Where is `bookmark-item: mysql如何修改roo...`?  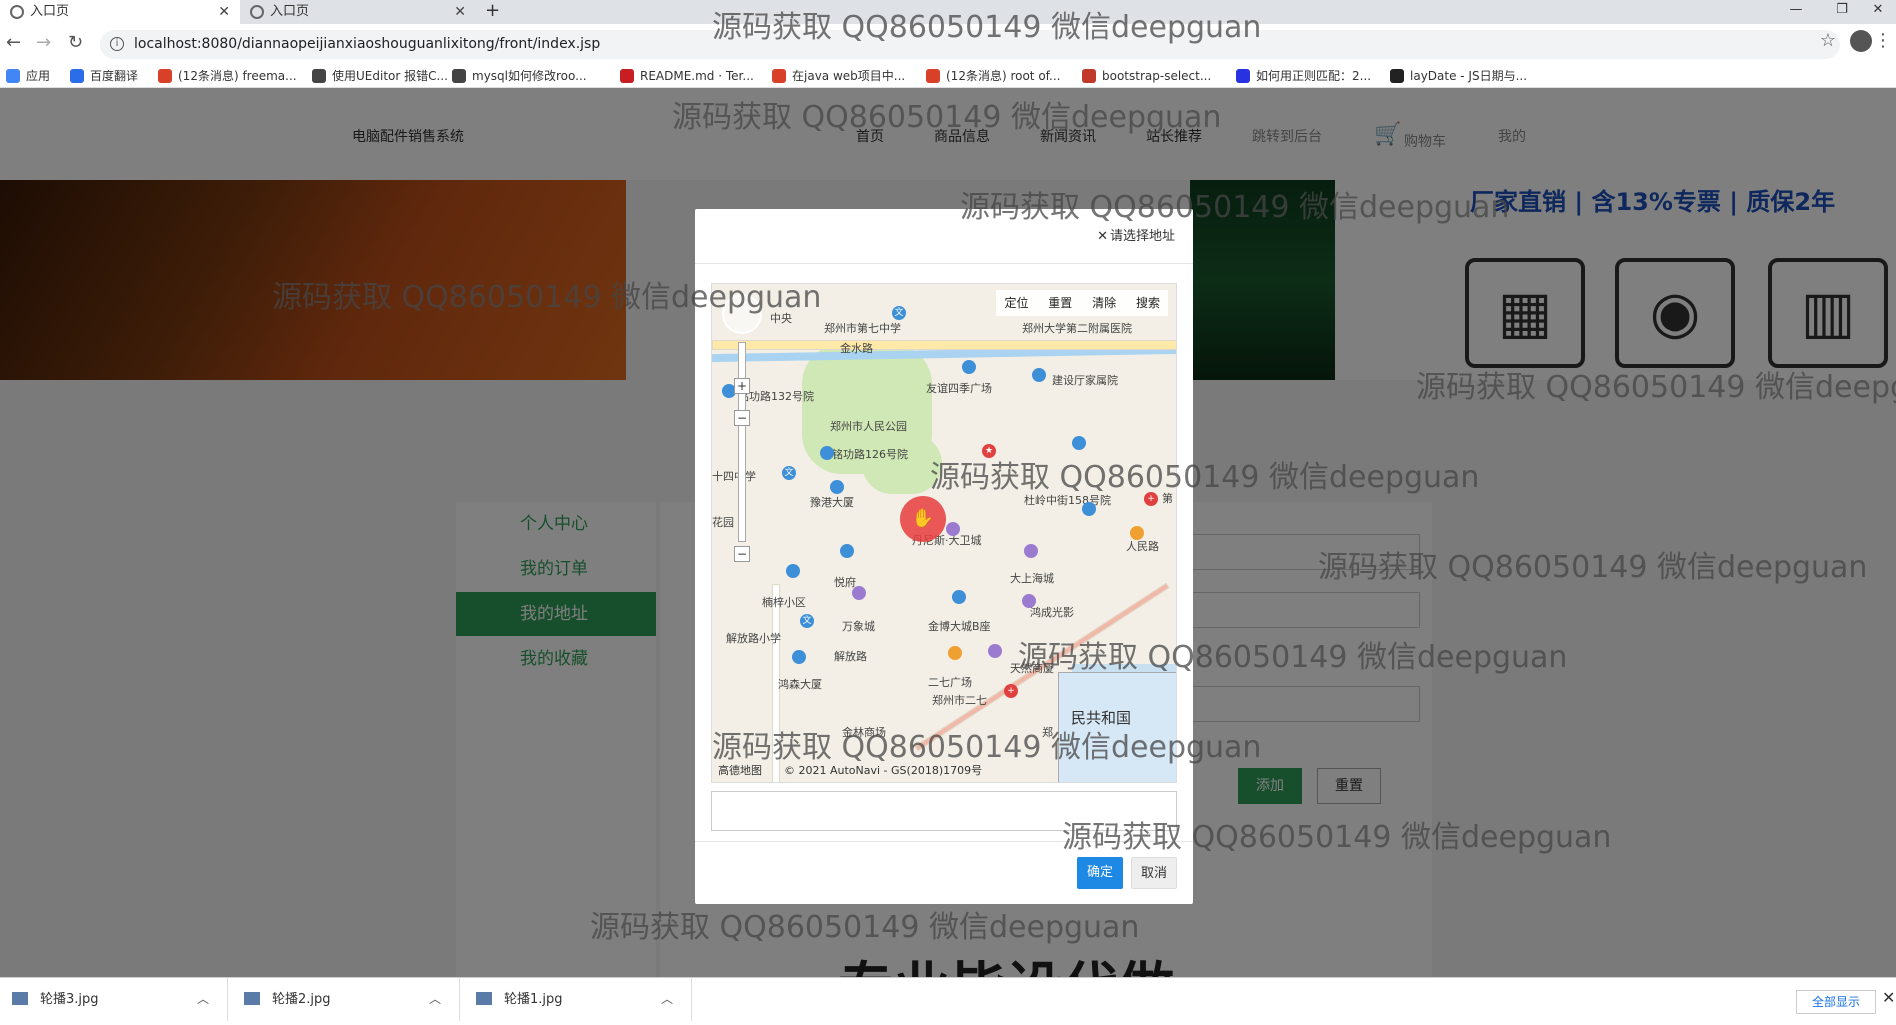
bookmark-item: mysql如何修改roo... is located at coordinates (519, 76).